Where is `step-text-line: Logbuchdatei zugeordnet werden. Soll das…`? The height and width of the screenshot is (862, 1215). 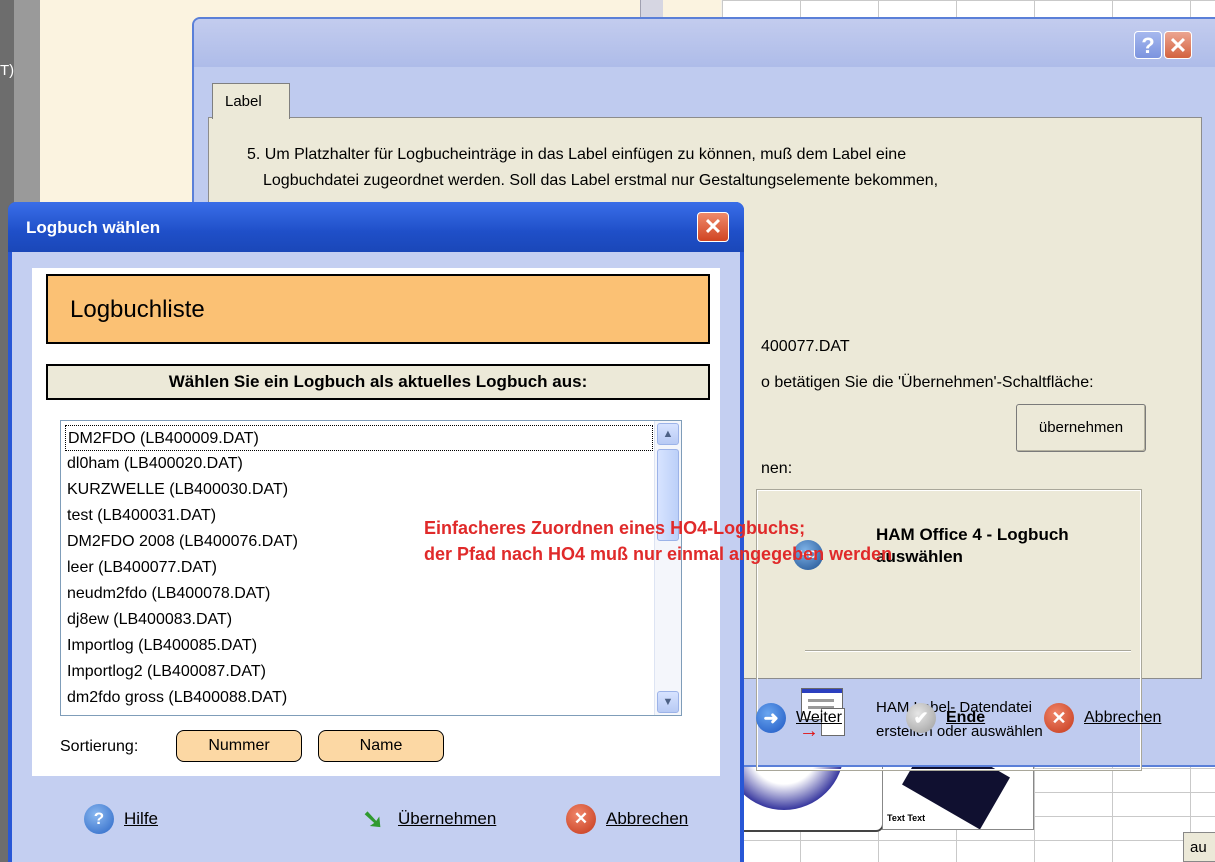
step-text-line: Logbuchdatei zugeordnet werden. Soll das… is located at coordinates (601, 180).